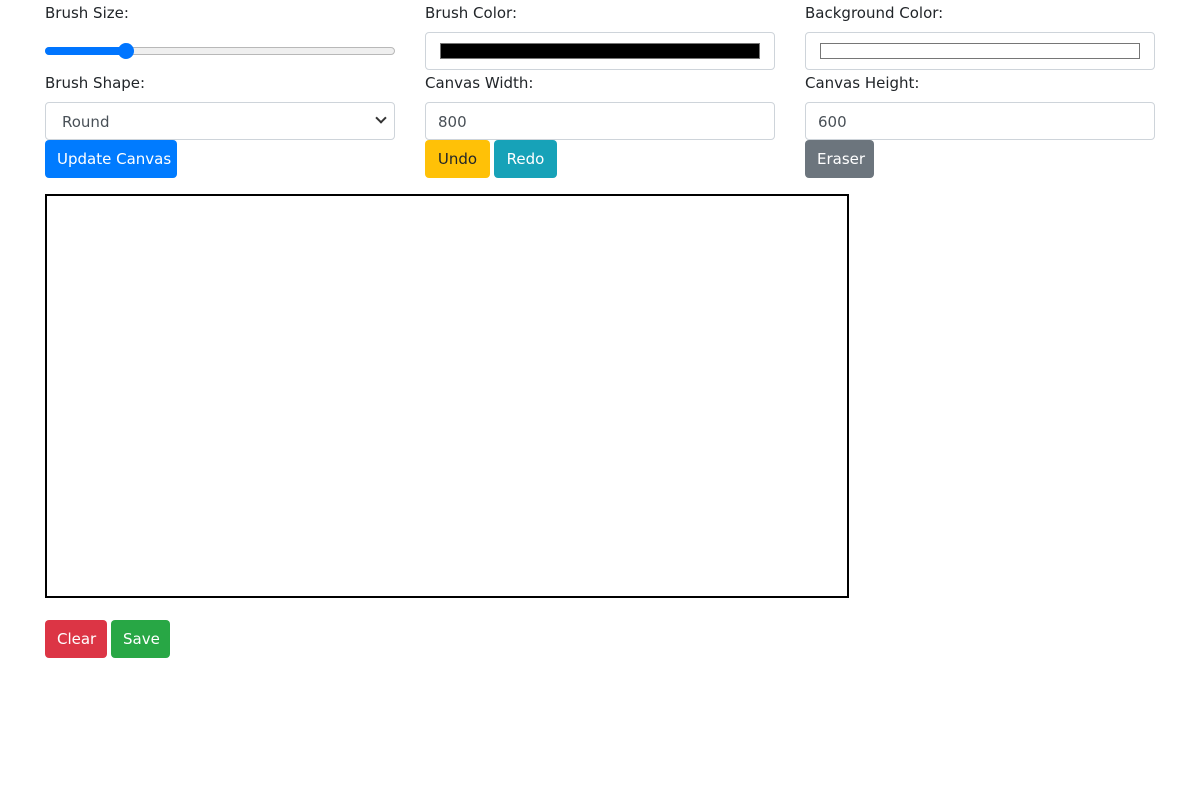  What do you see at coordinates (381, 118) in the screenshot?
I see `chevron-down-icon` at bounding box center [381, 118].